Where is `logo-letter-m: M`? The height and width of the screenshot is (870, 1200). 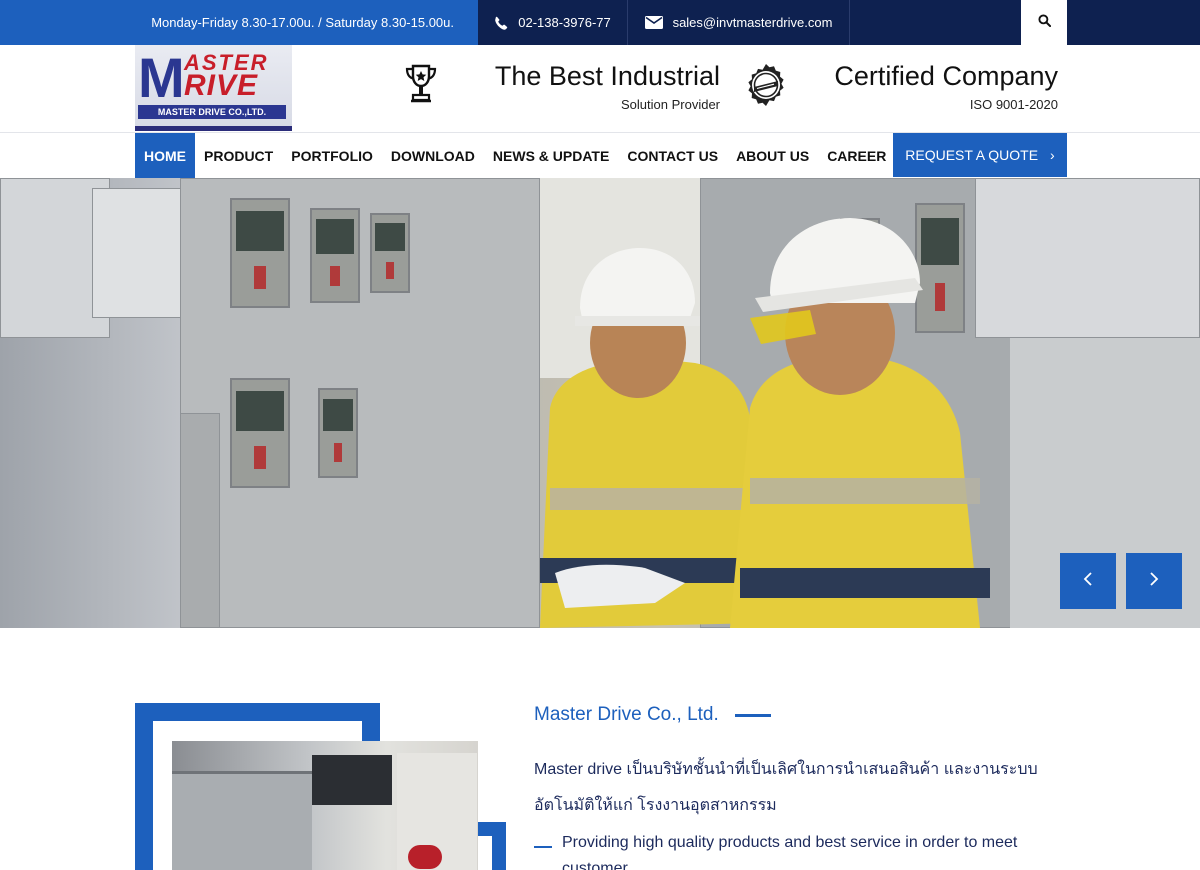 logo-letter-m: M is located at coordinates (161, 77).